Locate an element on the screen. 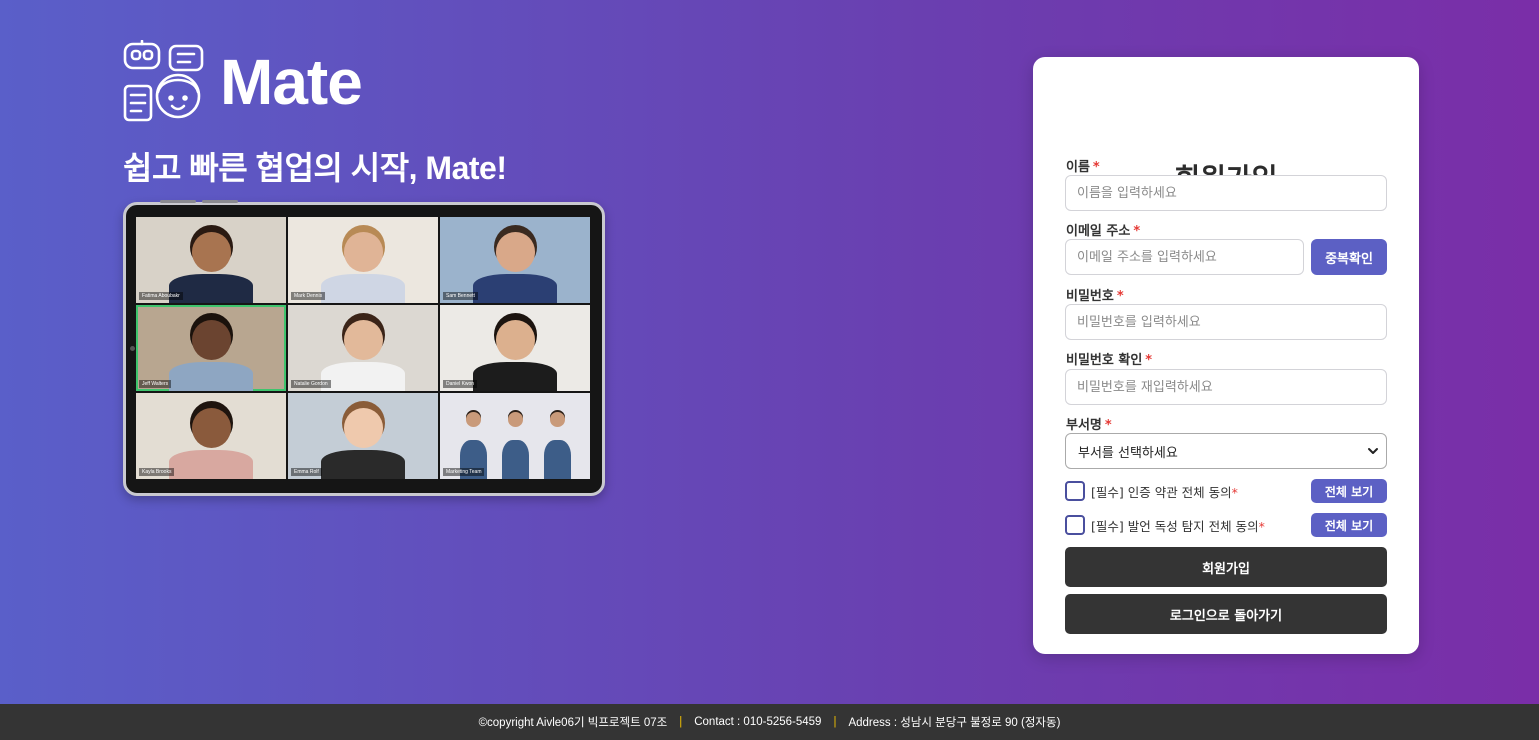 The width and height of the screenshot is (1539, 740). footer-copyright: ©copyright Aivle06기 빅프로젝트 07조 is located at coordinates (573, 723).